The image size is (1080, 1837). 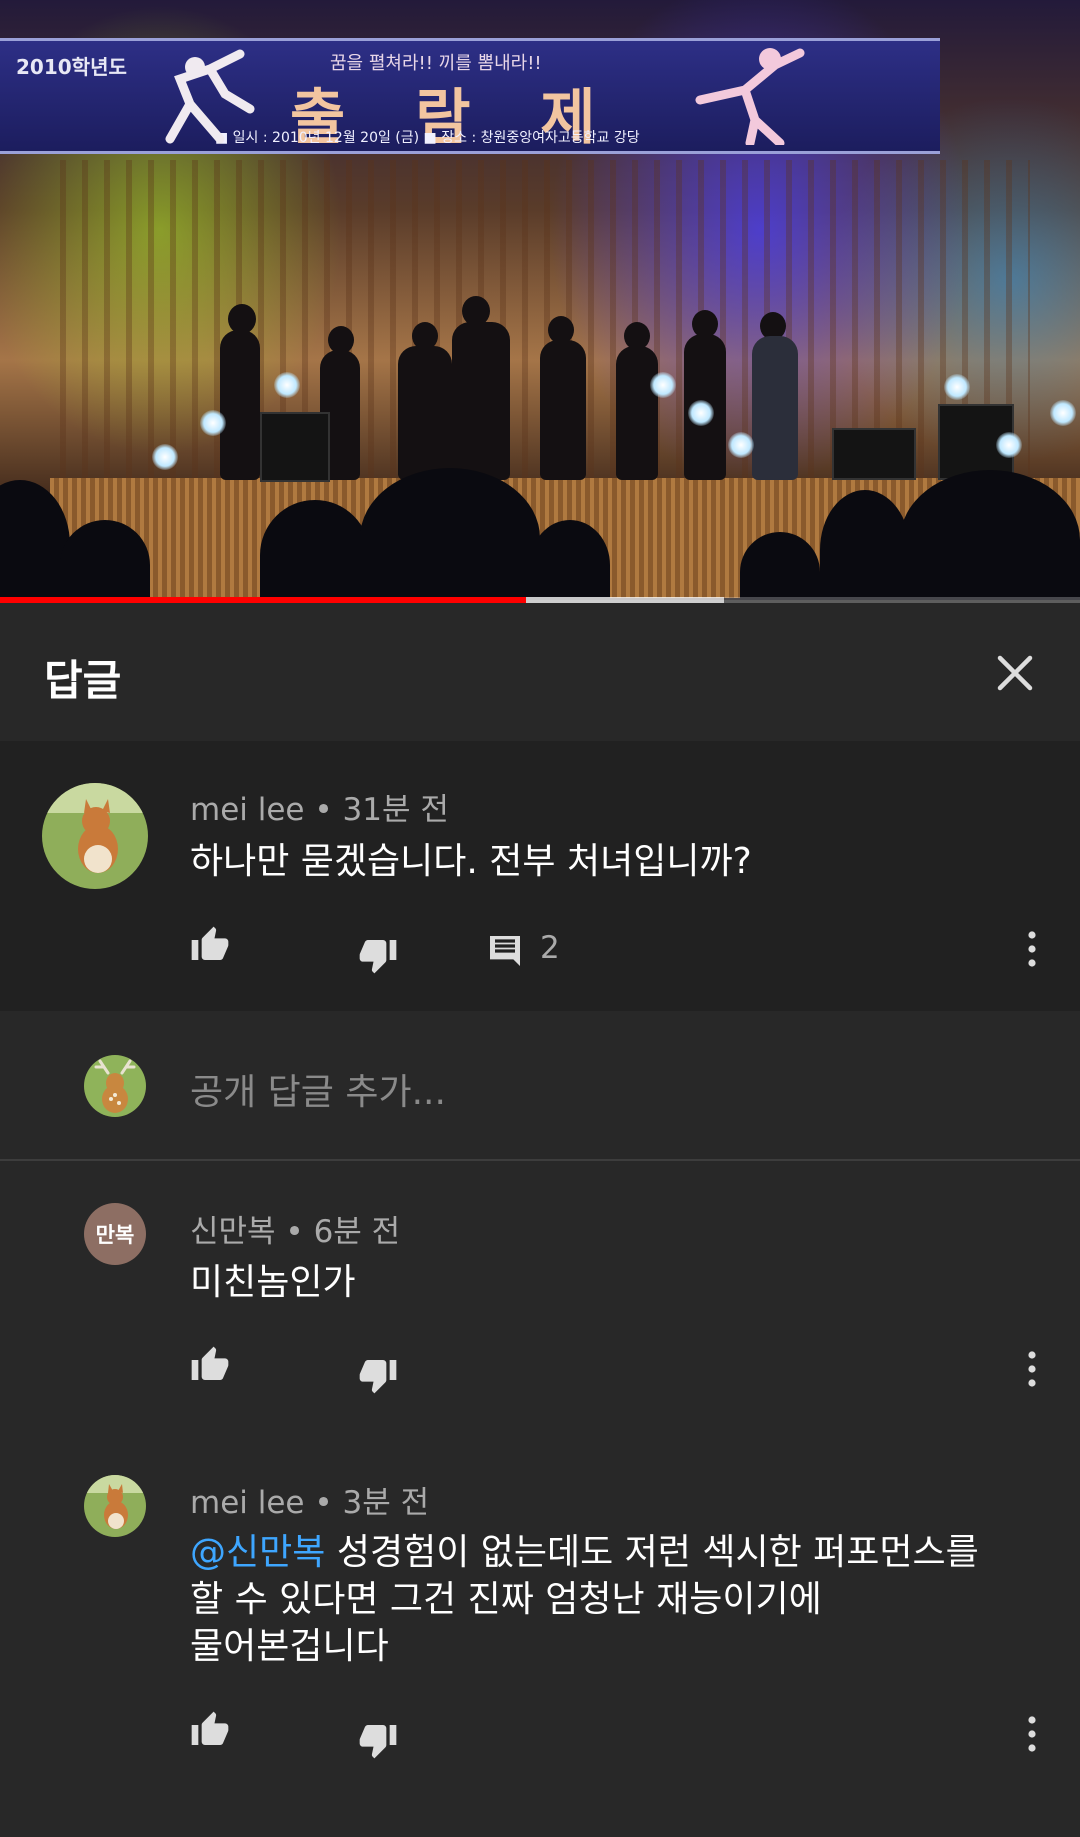 What do you see at coordinates (71, 67) in the screenshot?
I see `banner-year: 2010학년도` at bounding box center [71, 67].